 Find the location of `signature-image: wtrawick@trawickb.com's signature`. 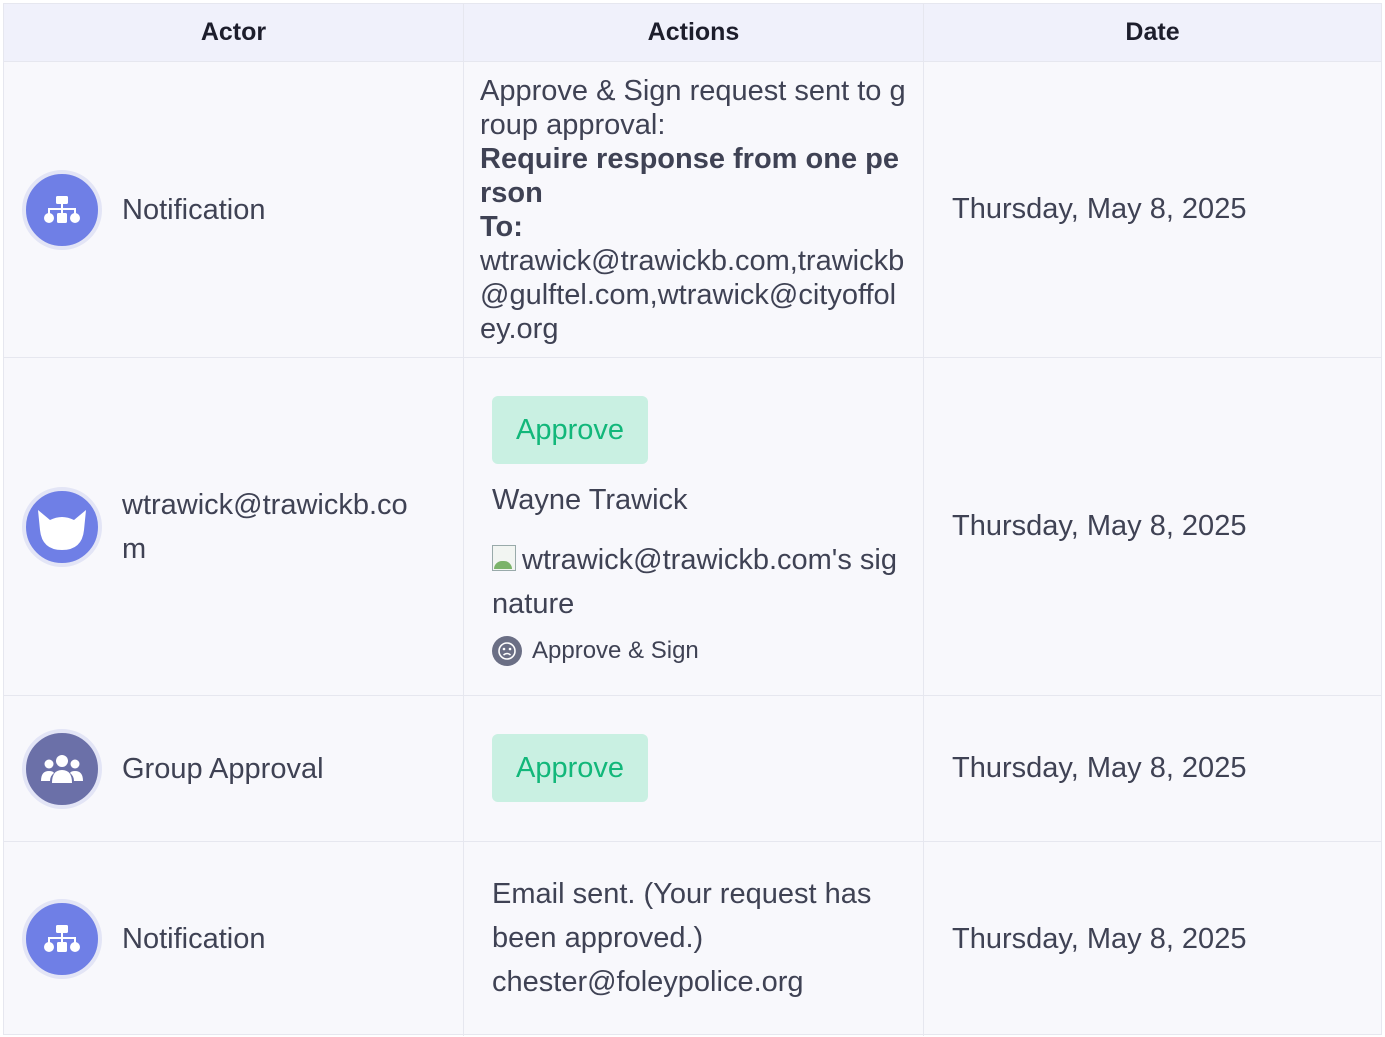

signature-image: wtrawick@trawickb.com's signature is located at coordinates (699, 582).